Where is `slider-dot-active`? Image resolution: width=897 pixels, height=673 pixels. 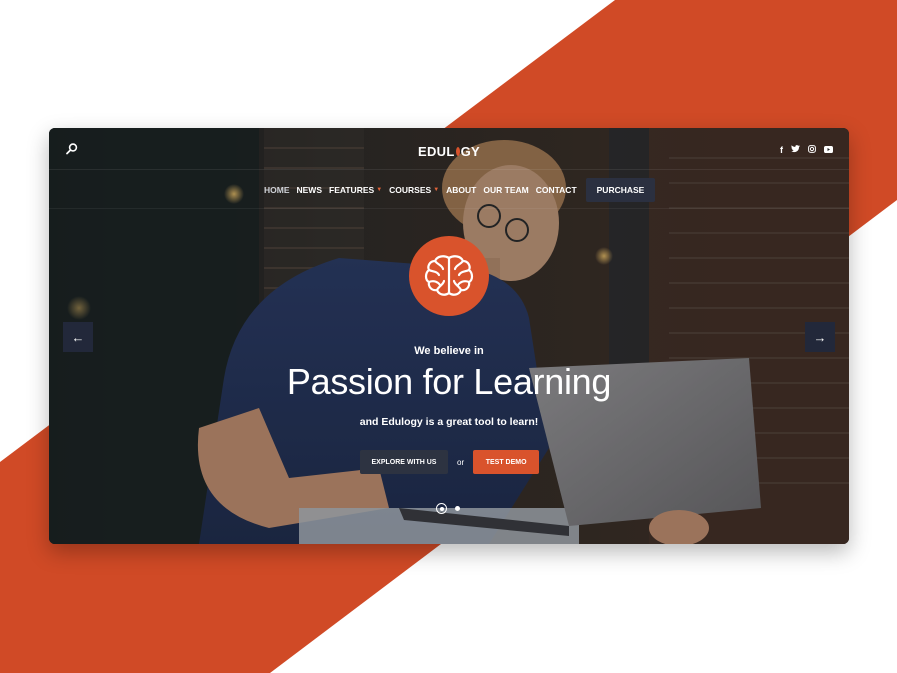
slider-dot-active is located at coordinates (441, 508).